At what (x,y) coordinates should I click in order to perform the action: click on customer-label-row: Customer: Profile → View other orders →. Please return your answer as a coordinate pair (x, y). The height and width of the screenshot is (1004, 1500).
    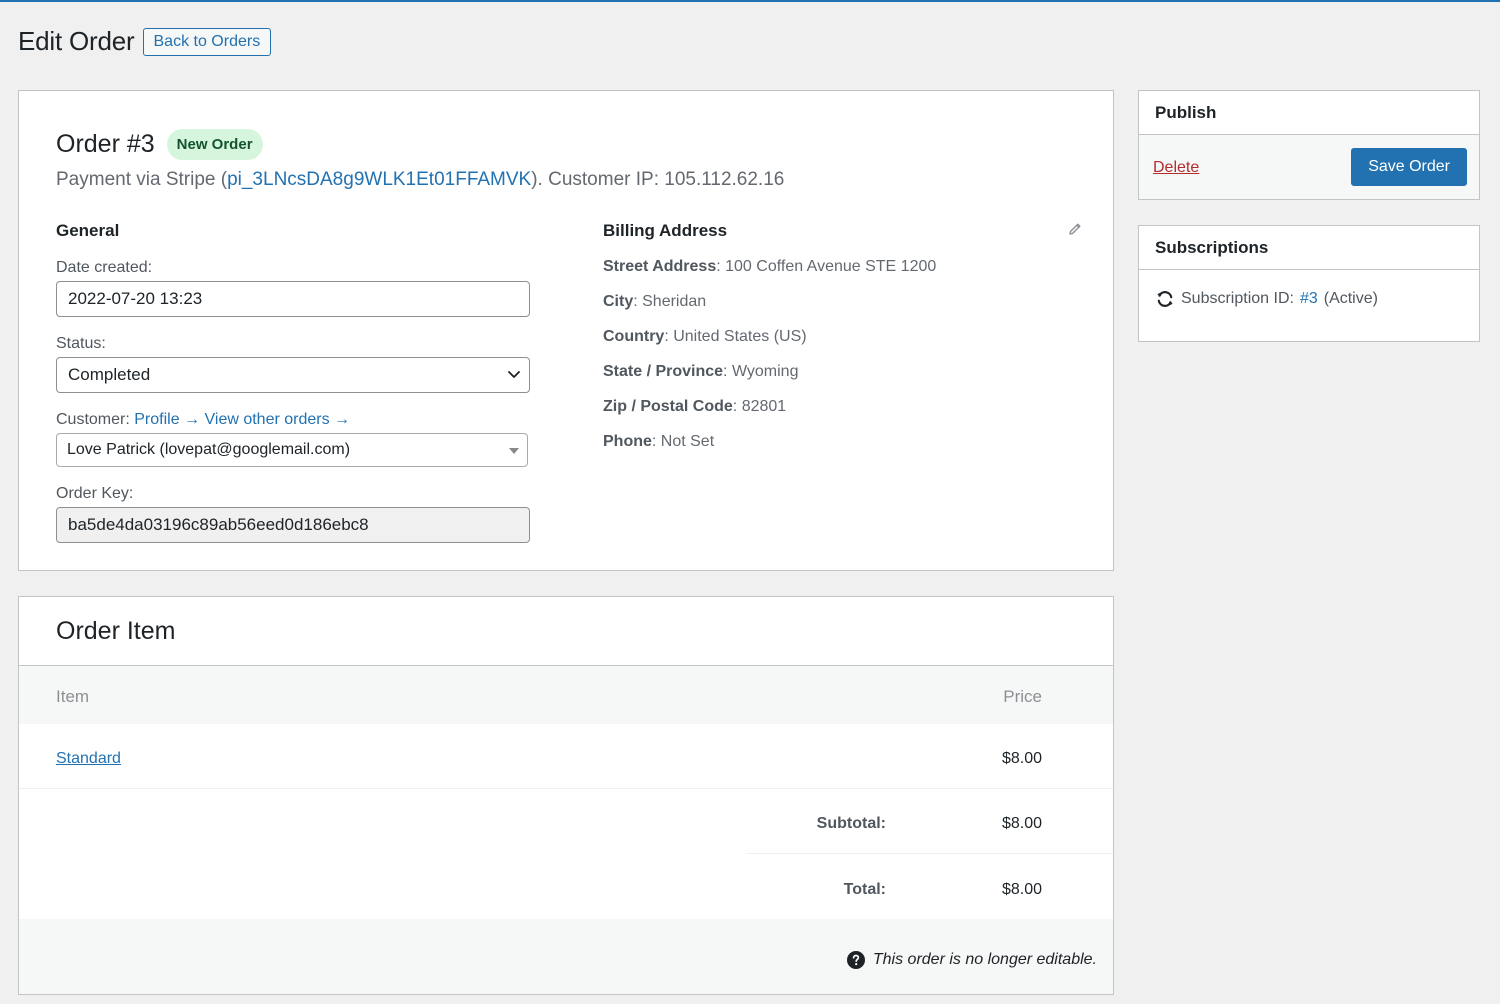
    Looking at the image, I should click on (294, 420).